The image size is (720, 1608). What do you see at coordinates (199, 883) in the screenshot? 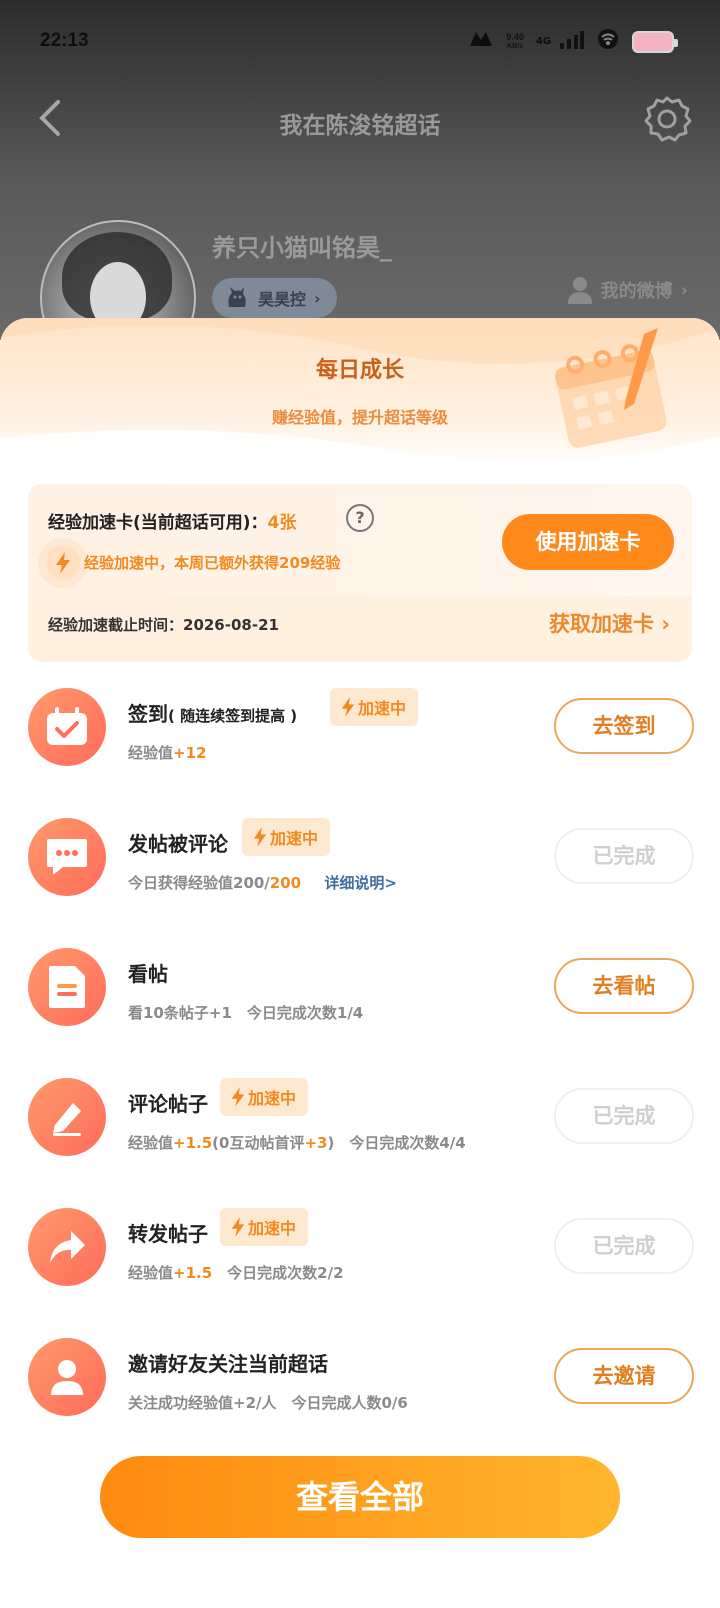
I see `task-desc-text: 今日获得经验值200/` at bounding box center [199, 883].